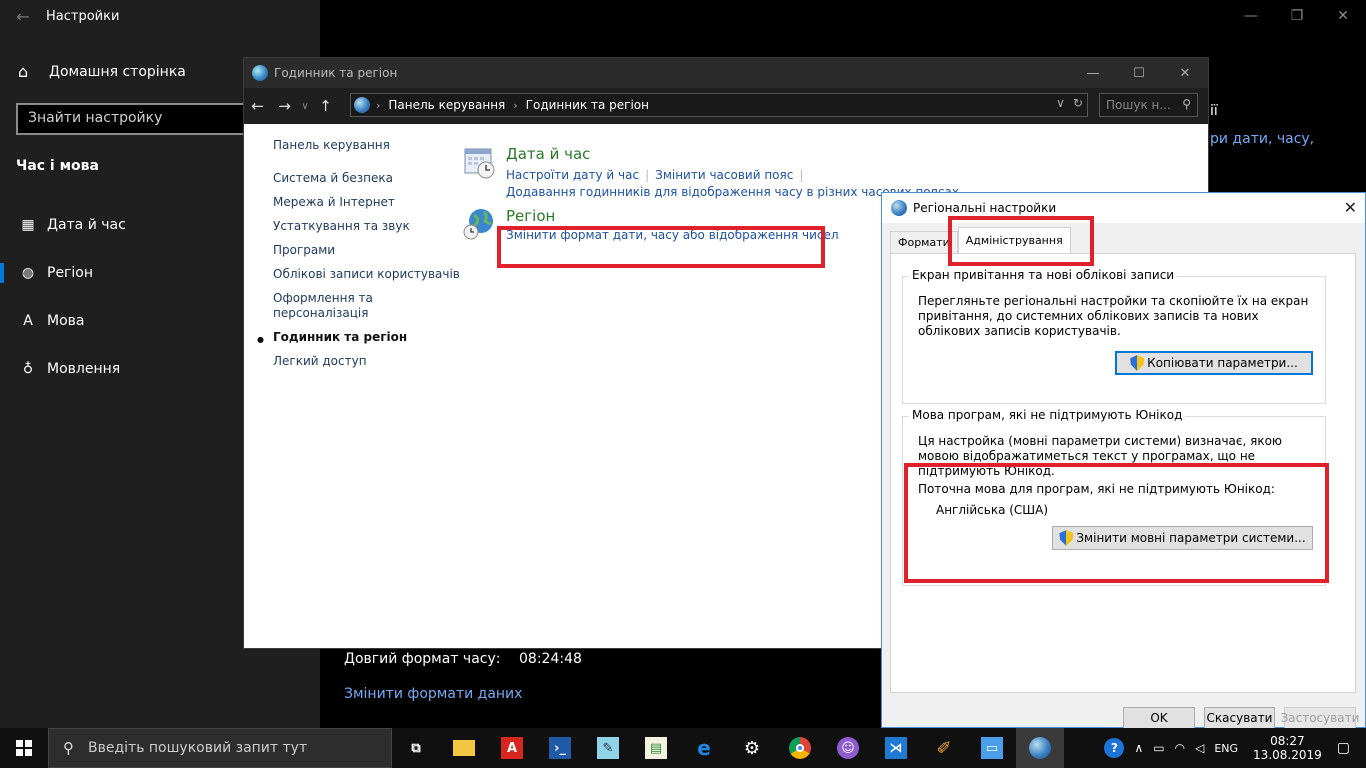 The height and width of the screenshot is (768, 1366). I want to click on volume-icon: ◁, so click(1199, 748).